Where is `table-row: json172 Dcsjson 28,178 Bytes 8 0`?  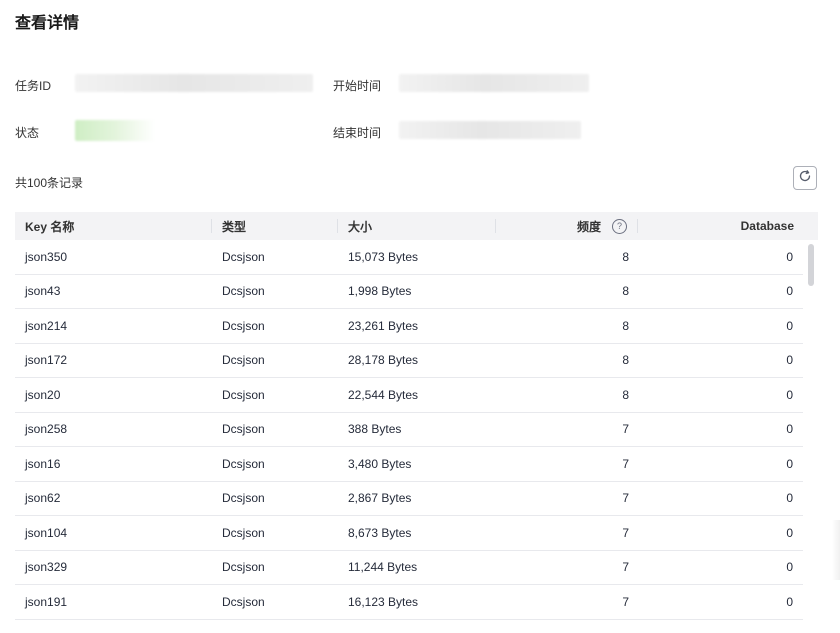 table-row: json172 Dcsjson 28,178 Bytes 8 0 is located at coordinates (409, 361).